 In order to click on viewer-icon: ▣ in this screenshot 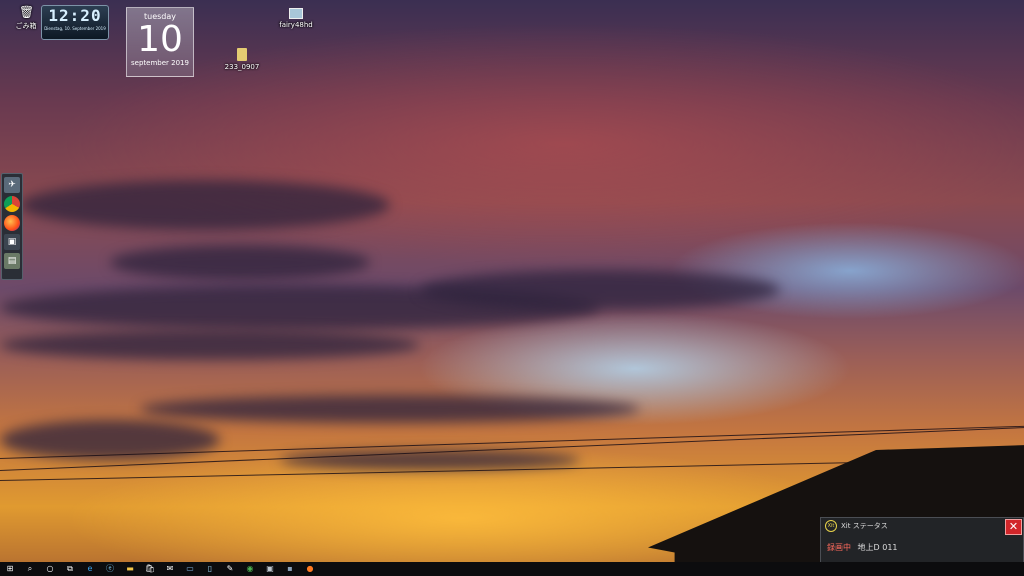, I will do `click(270, 568)`.